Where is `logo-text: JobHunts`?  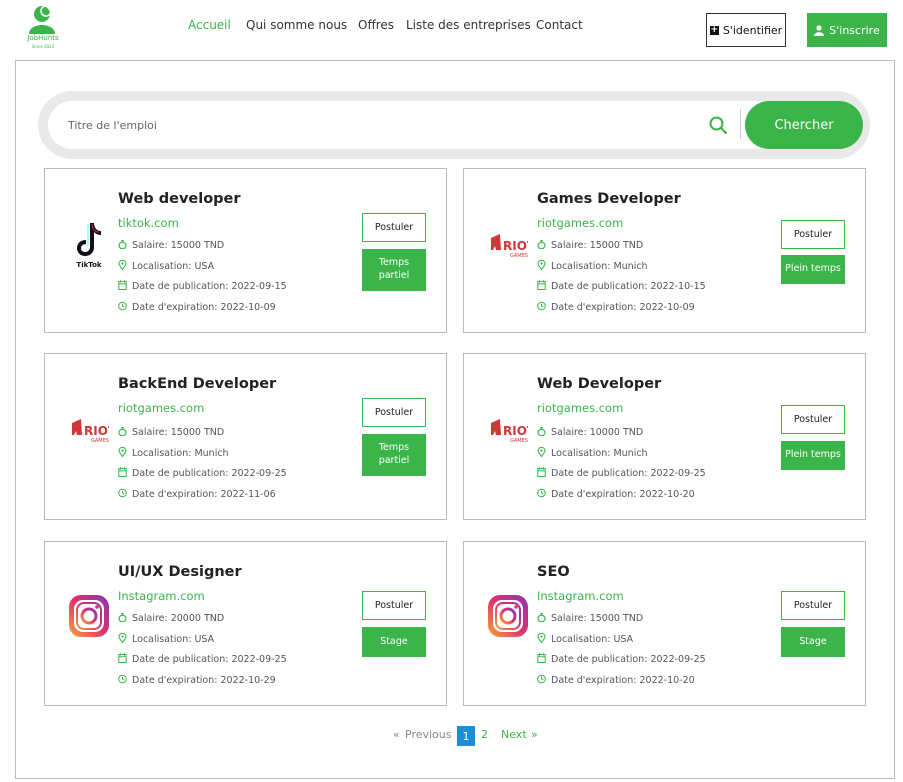 logo-text: JobHunts is located at coordinates (43, 38).